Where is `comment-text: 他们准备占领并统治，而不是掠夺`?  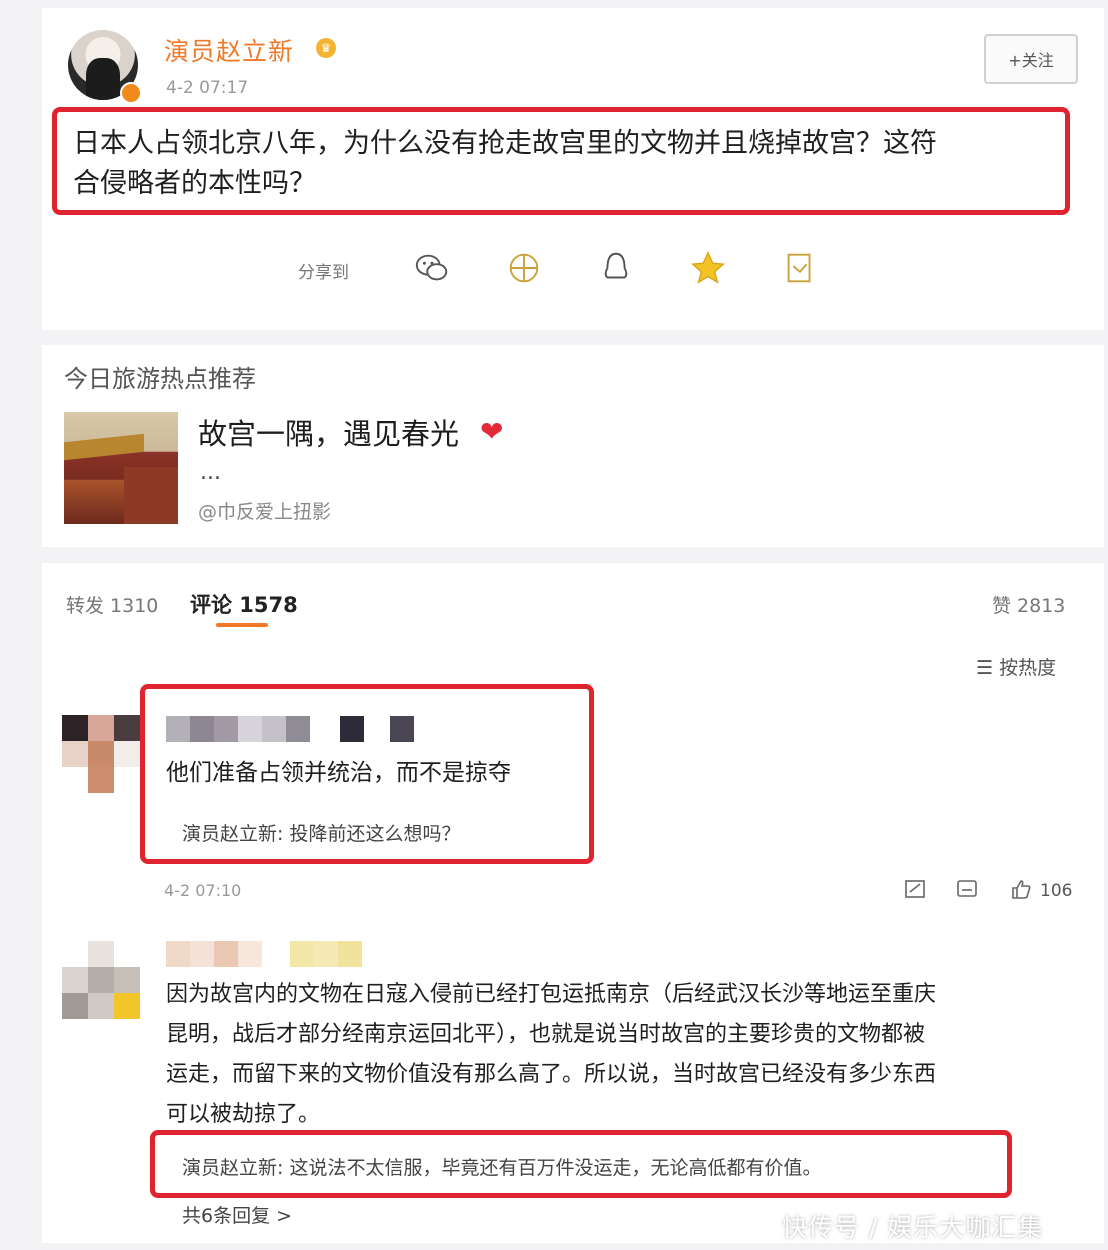
comment-text: 他们准备占领并统治，而不是掠夺 is located at coordinates (338, 773).